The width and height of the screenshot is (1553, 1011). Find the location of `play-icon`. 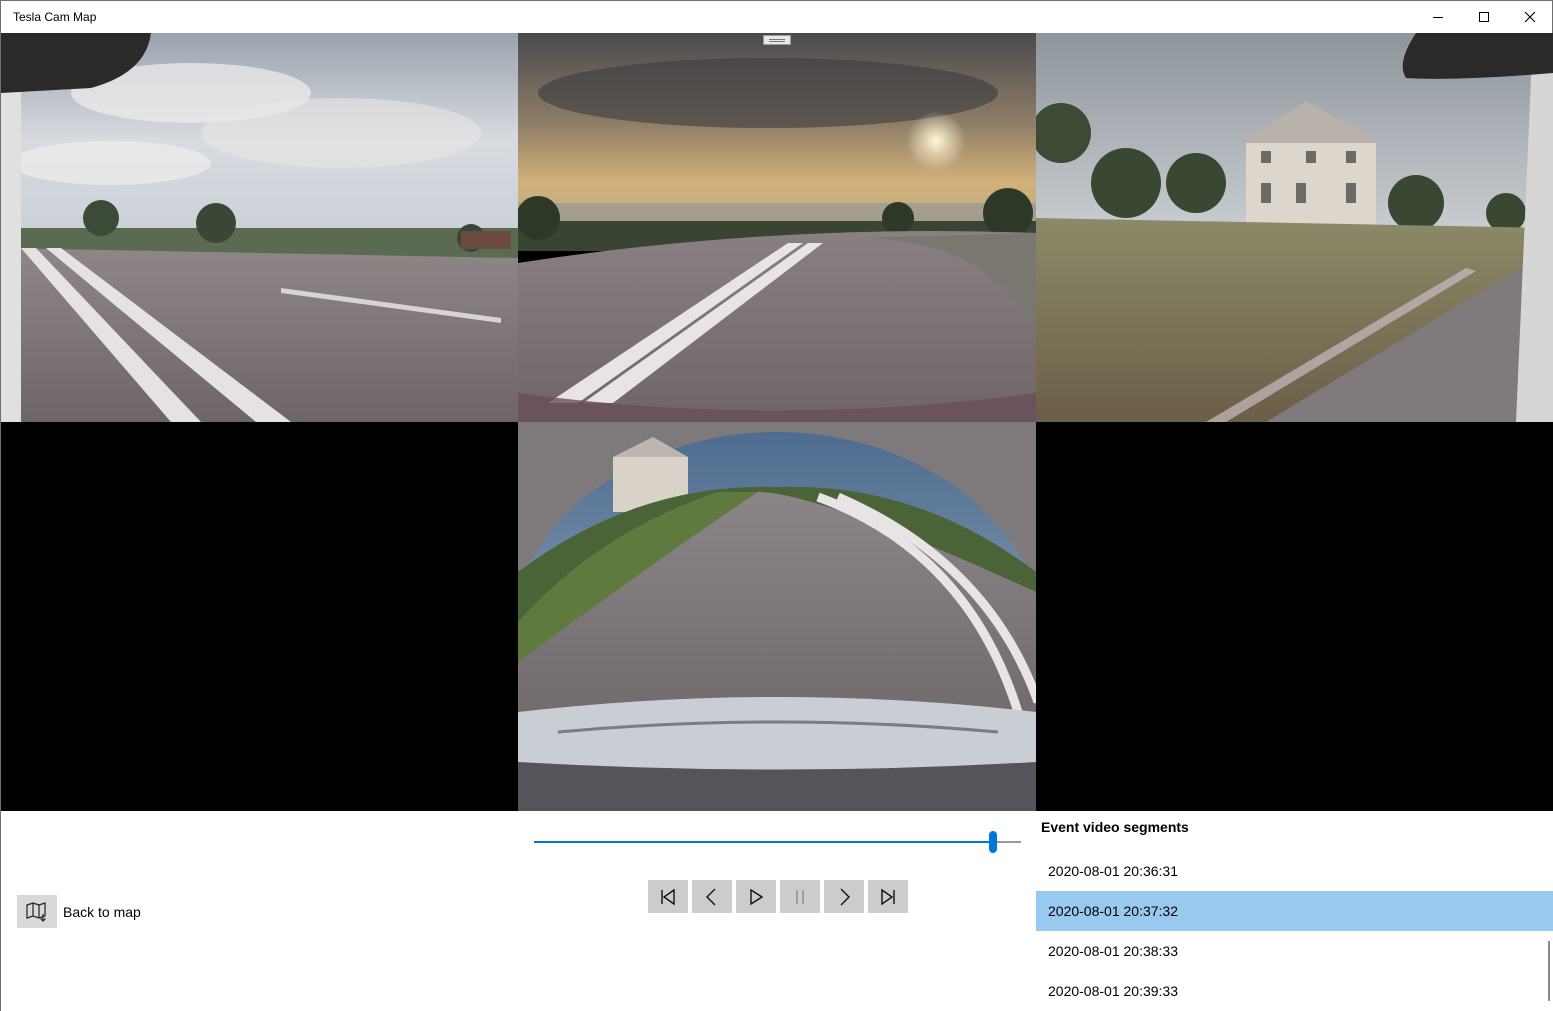

play-icon is located at coordinates (757, 896).